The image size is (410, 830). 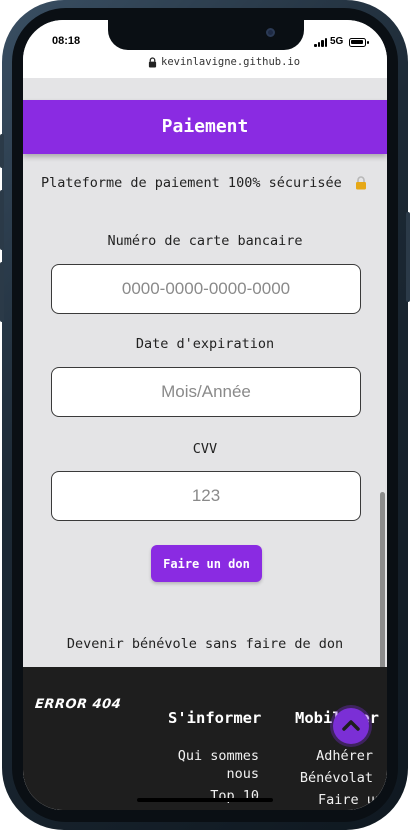 What do you see at coordinates (359, 42) in the screenshot?
I see `battery-icon` at bounding box center [359, 42].